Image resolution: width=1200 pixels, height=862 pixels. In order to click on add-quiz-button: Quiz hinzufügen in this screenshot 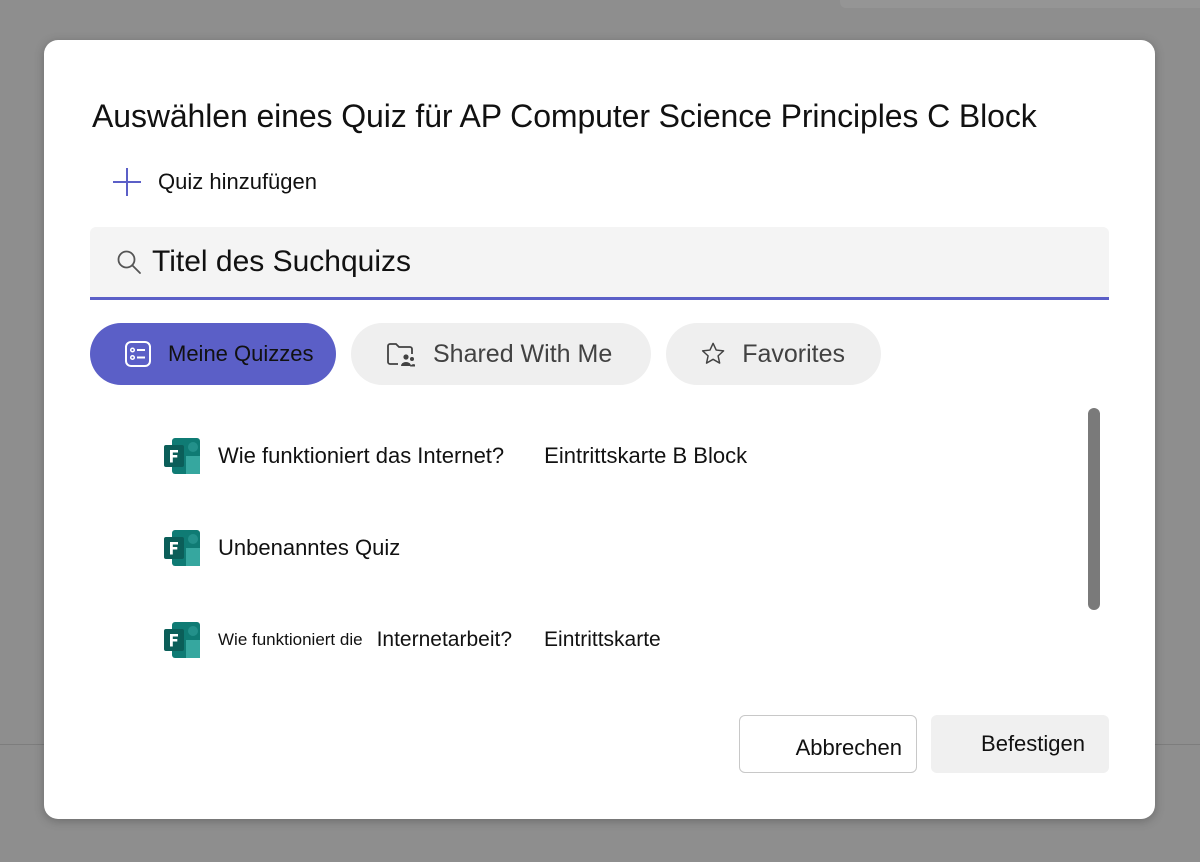, I will do `click(214, 182)`.